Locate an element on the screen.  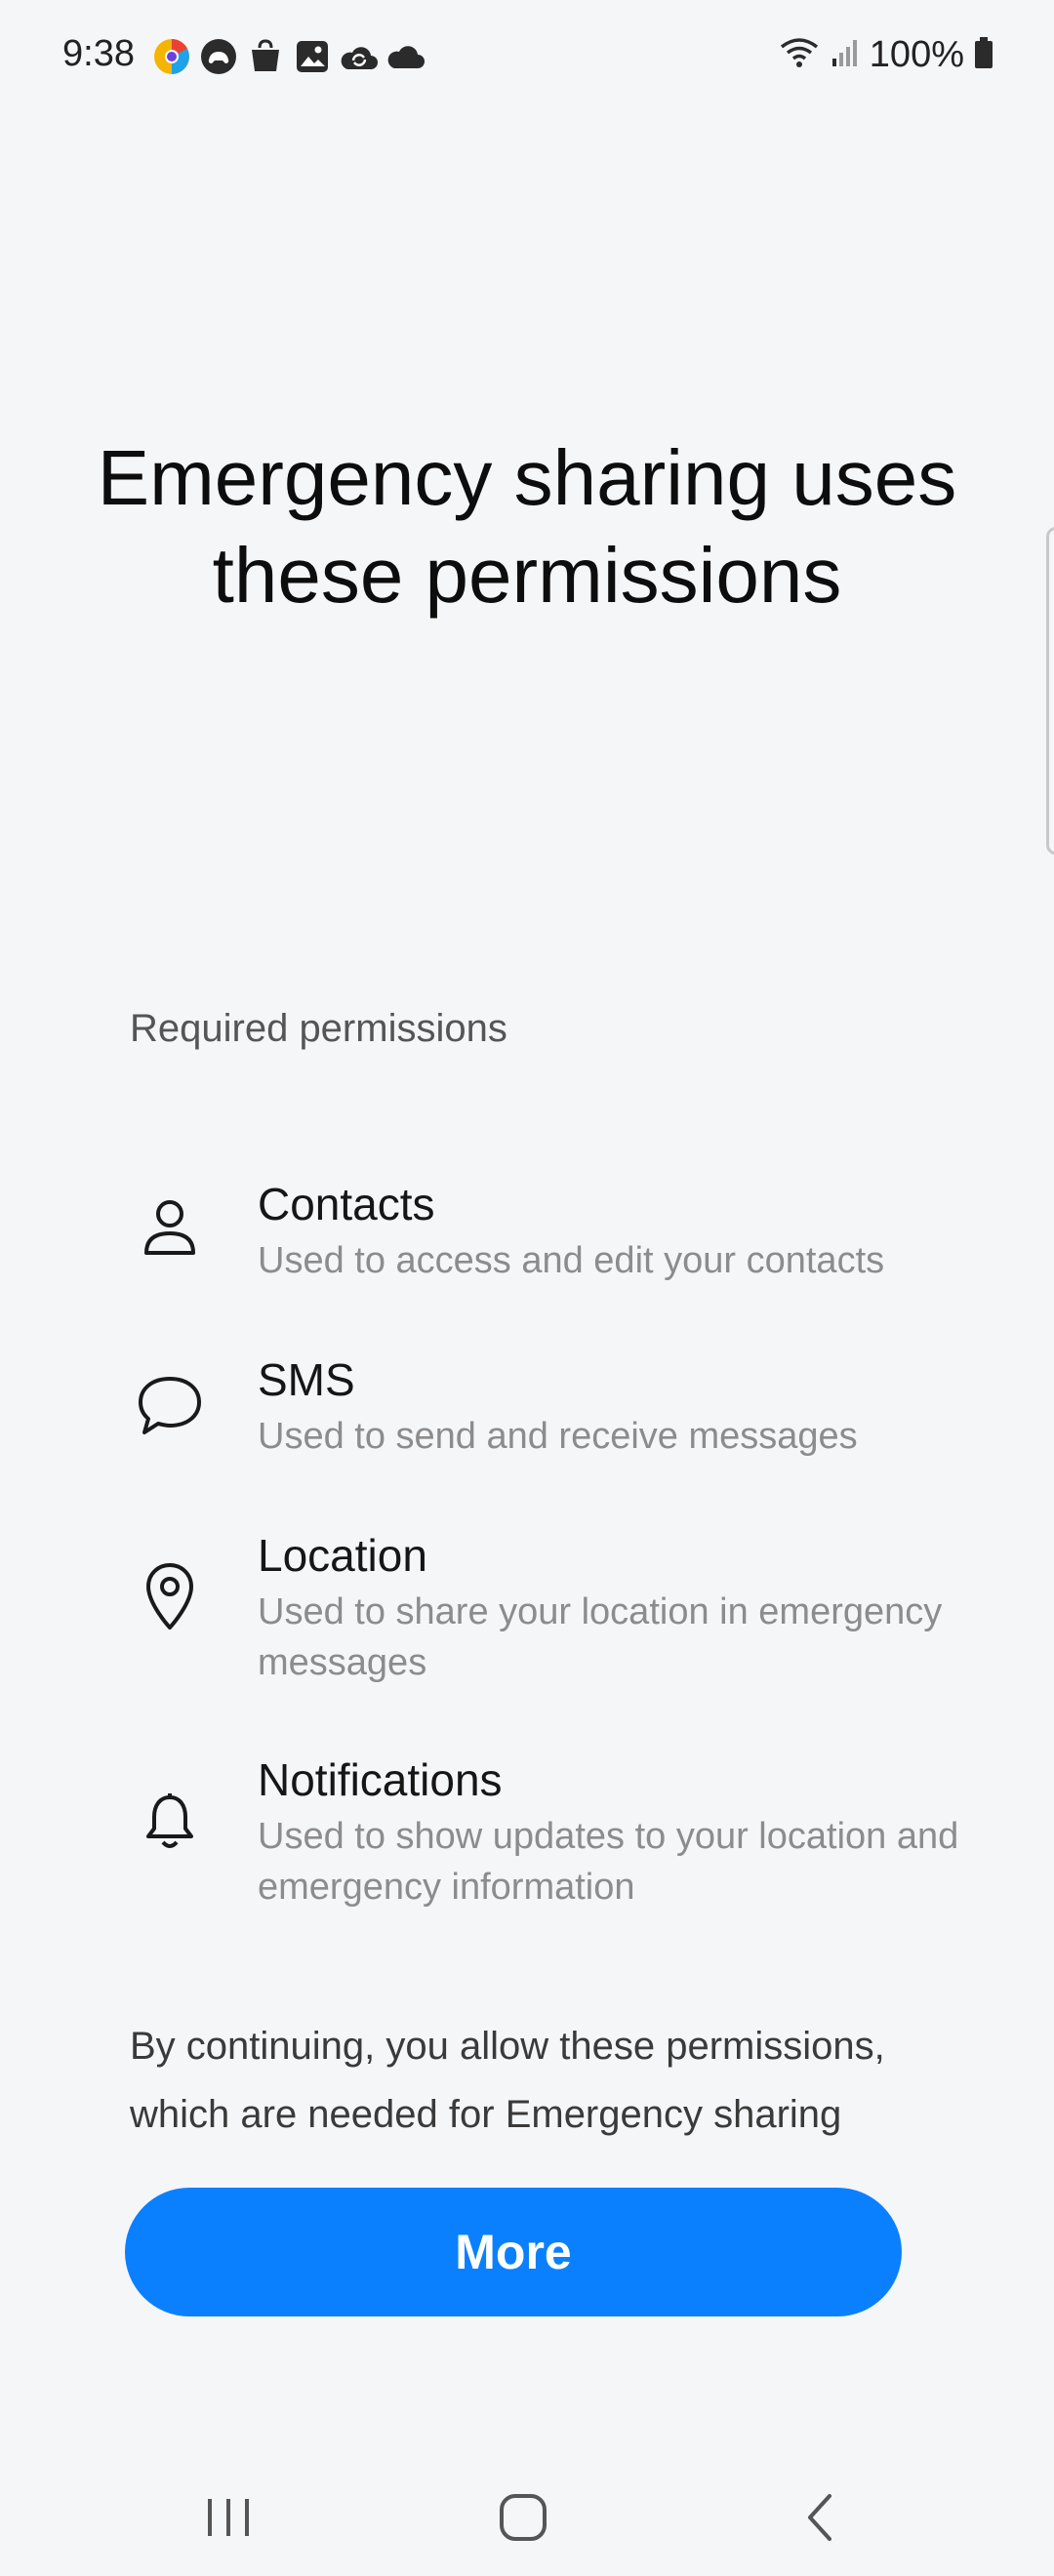
battery-percentage: 100% is located at coordinates (917, 54).